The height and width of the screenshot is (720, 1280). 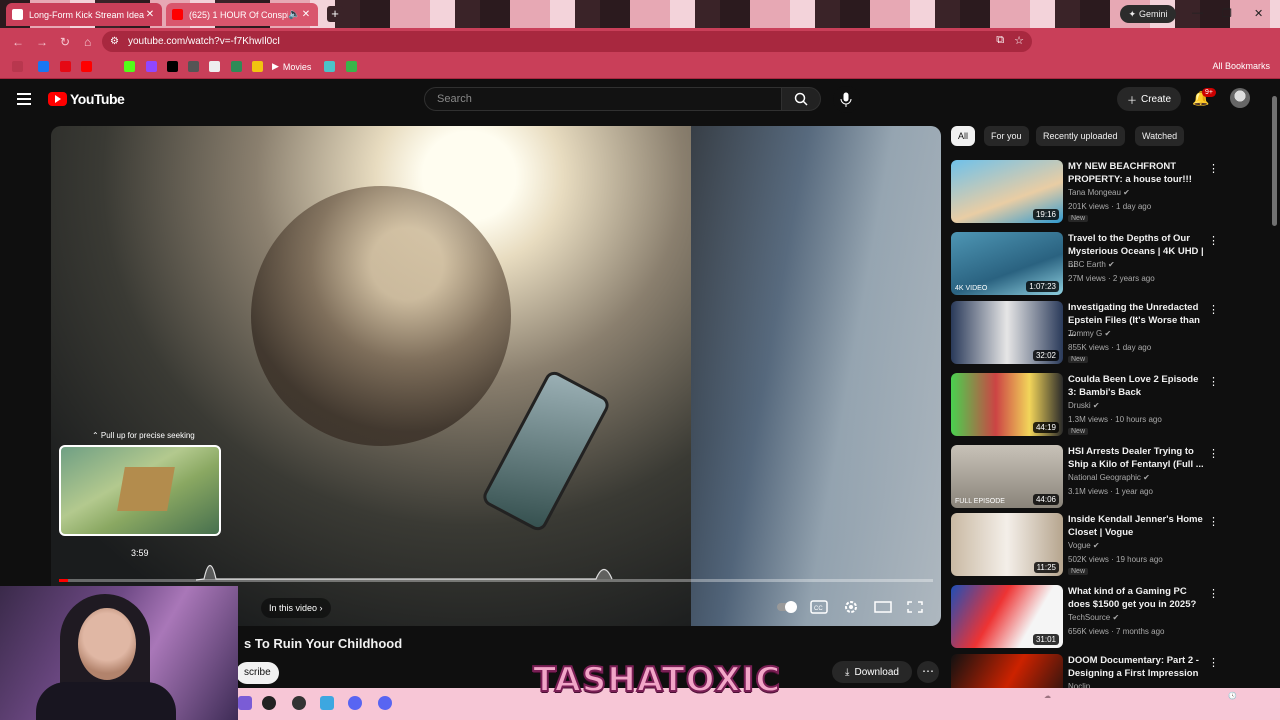 What do you see at coordinates (567, 41) in the screenshot?
I see `url-bar: ⚙ youtube.com/watch?v=-f7KhwIl0cI ⧉ ☆` at bounding box center [567, 41].